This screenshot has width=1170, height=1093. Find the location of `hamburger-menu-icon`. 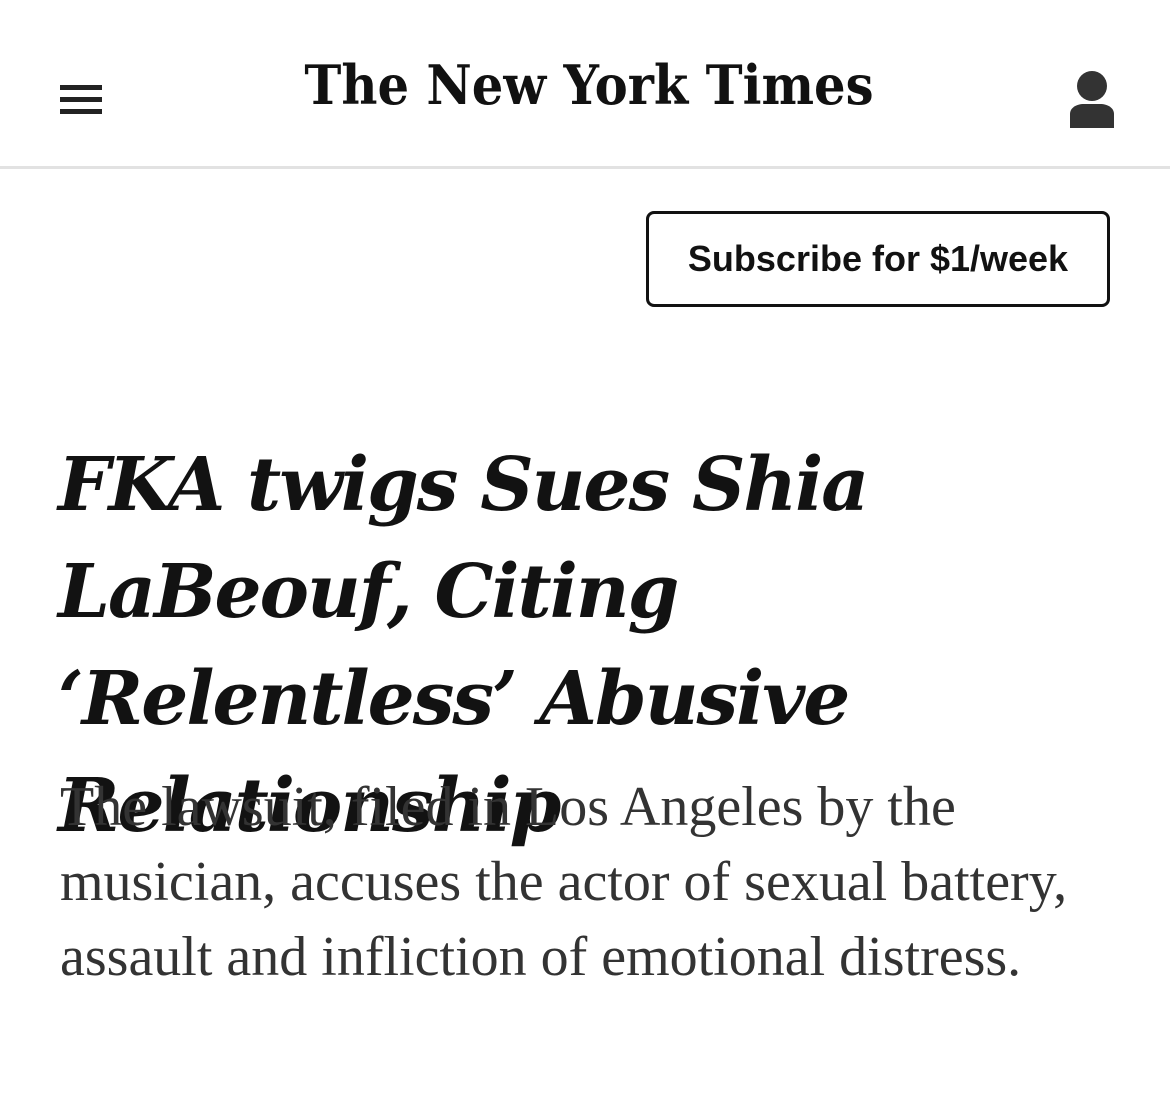

hamburger-menu-icon is located at coordinates (82, 101).